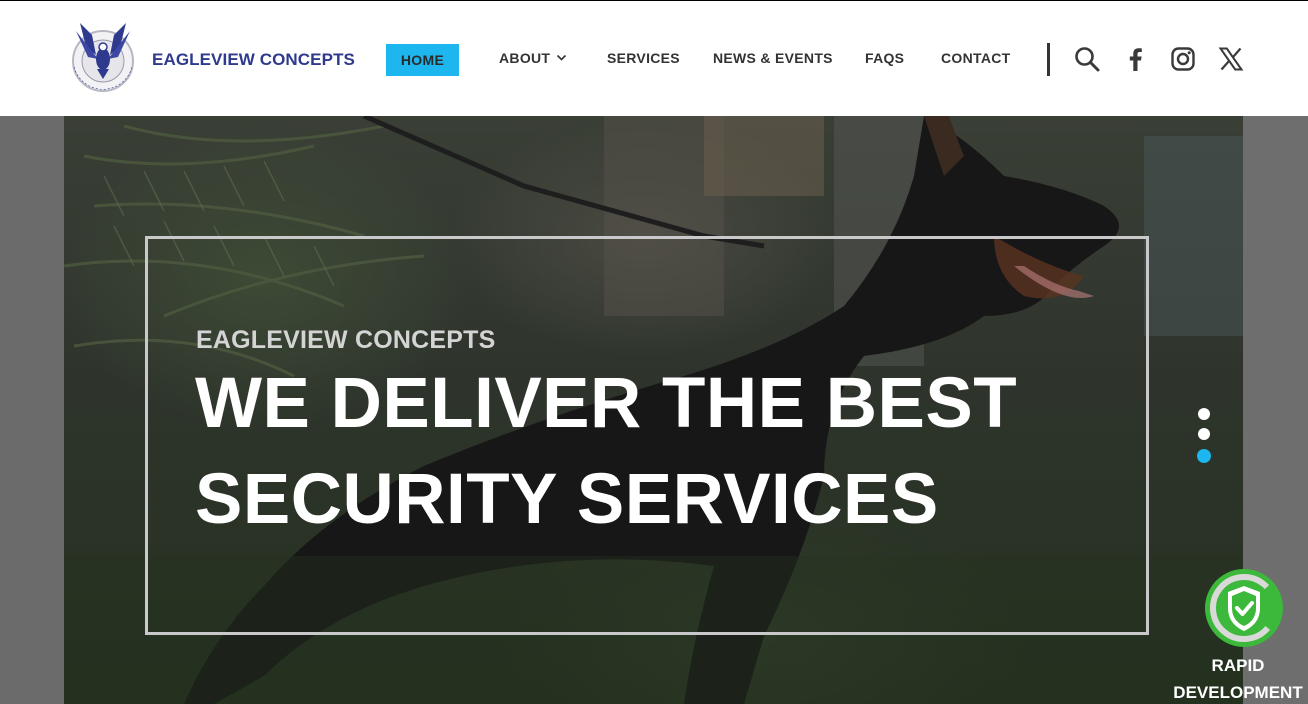 The height and width of the screenshot is (704, 1308). Describe the element at coordinates (1231, 59) in the screenshot. I see `x-twitter-icon` at that location.